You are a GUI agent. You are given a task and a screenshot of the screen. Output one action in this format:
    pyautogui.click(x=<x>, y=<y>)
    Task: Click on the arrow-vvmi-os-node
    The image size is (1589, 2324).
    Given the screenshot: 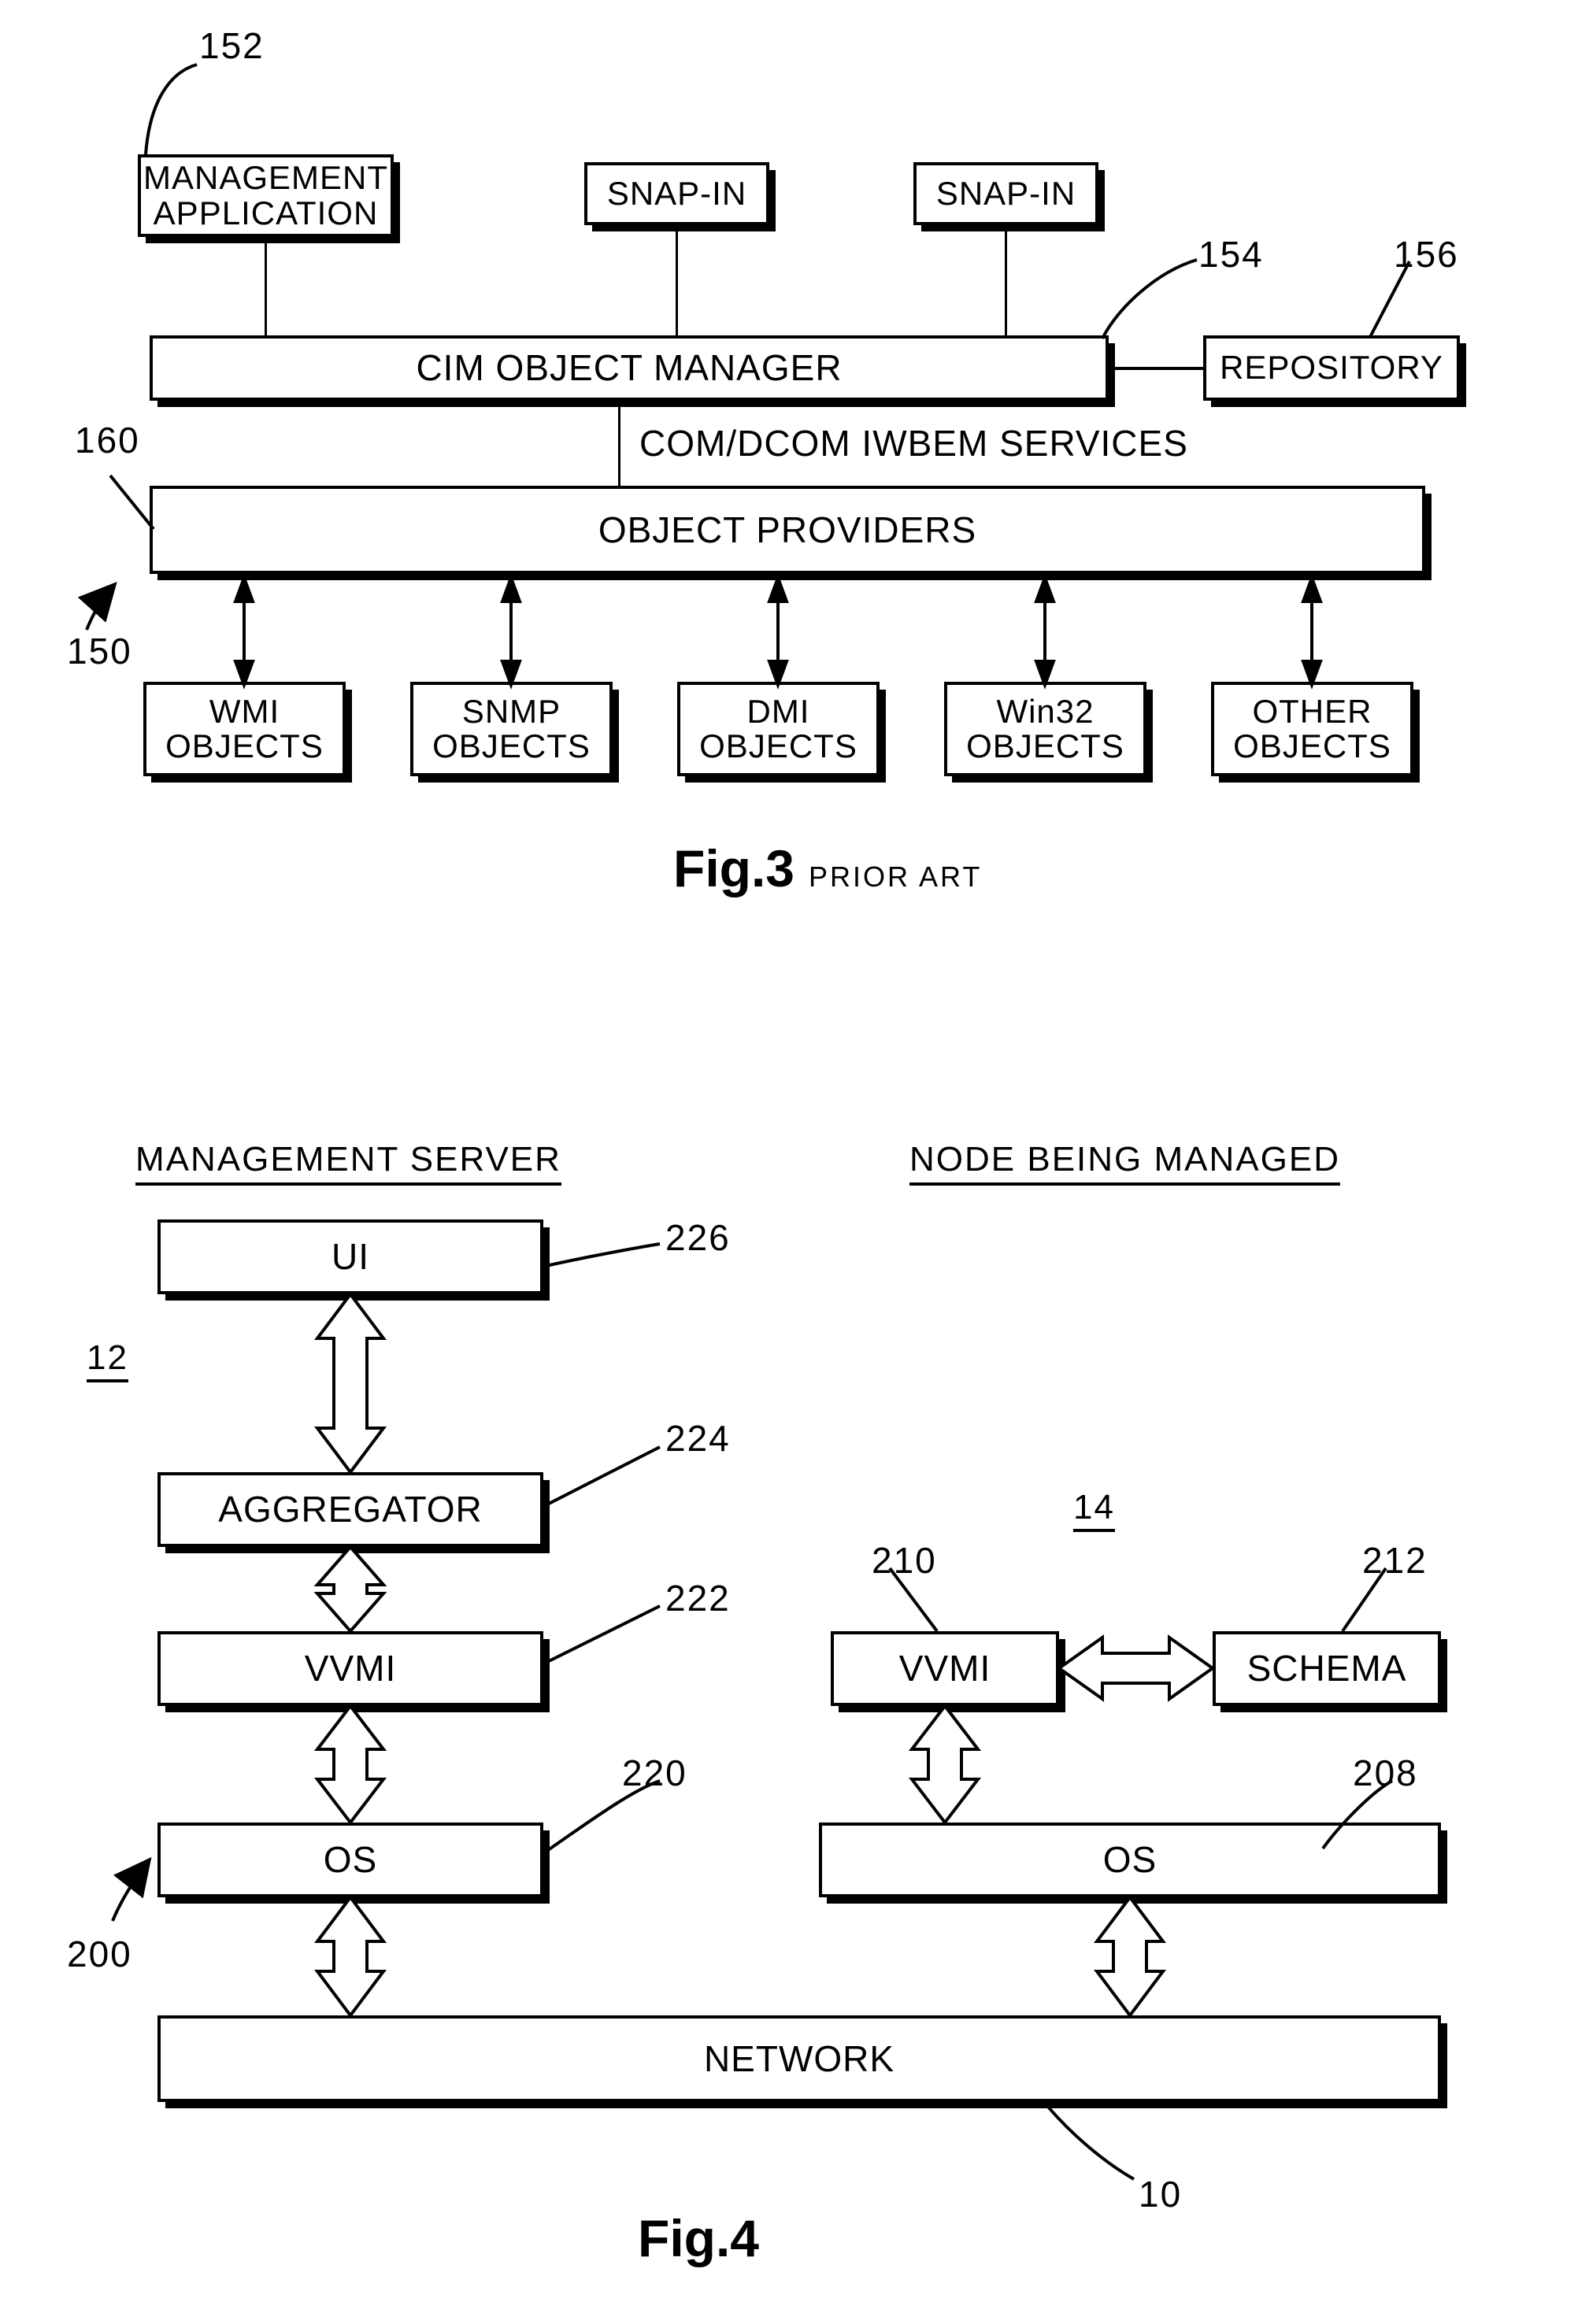 What is the action you would take?
    pyautogui.click(x=945, y=1764)
    